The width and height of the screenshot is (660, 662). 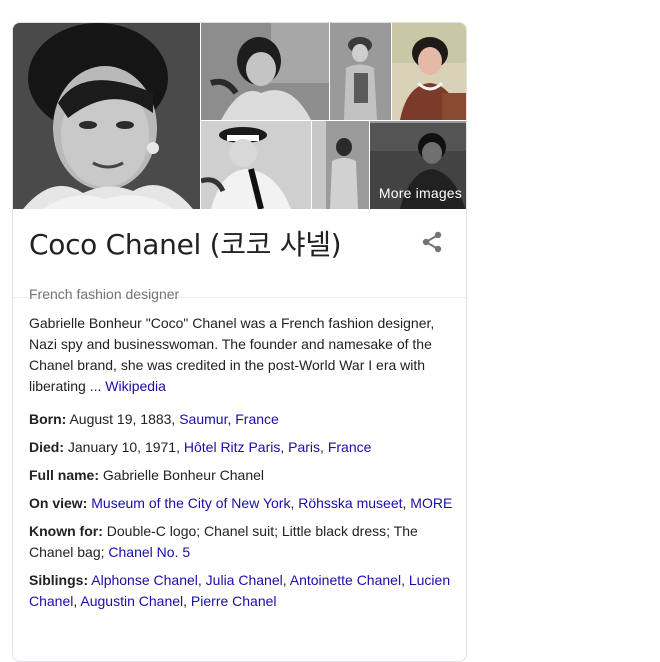 I want to click on sibling-link: Alphonse Chanel, so click(x=144, y=580).